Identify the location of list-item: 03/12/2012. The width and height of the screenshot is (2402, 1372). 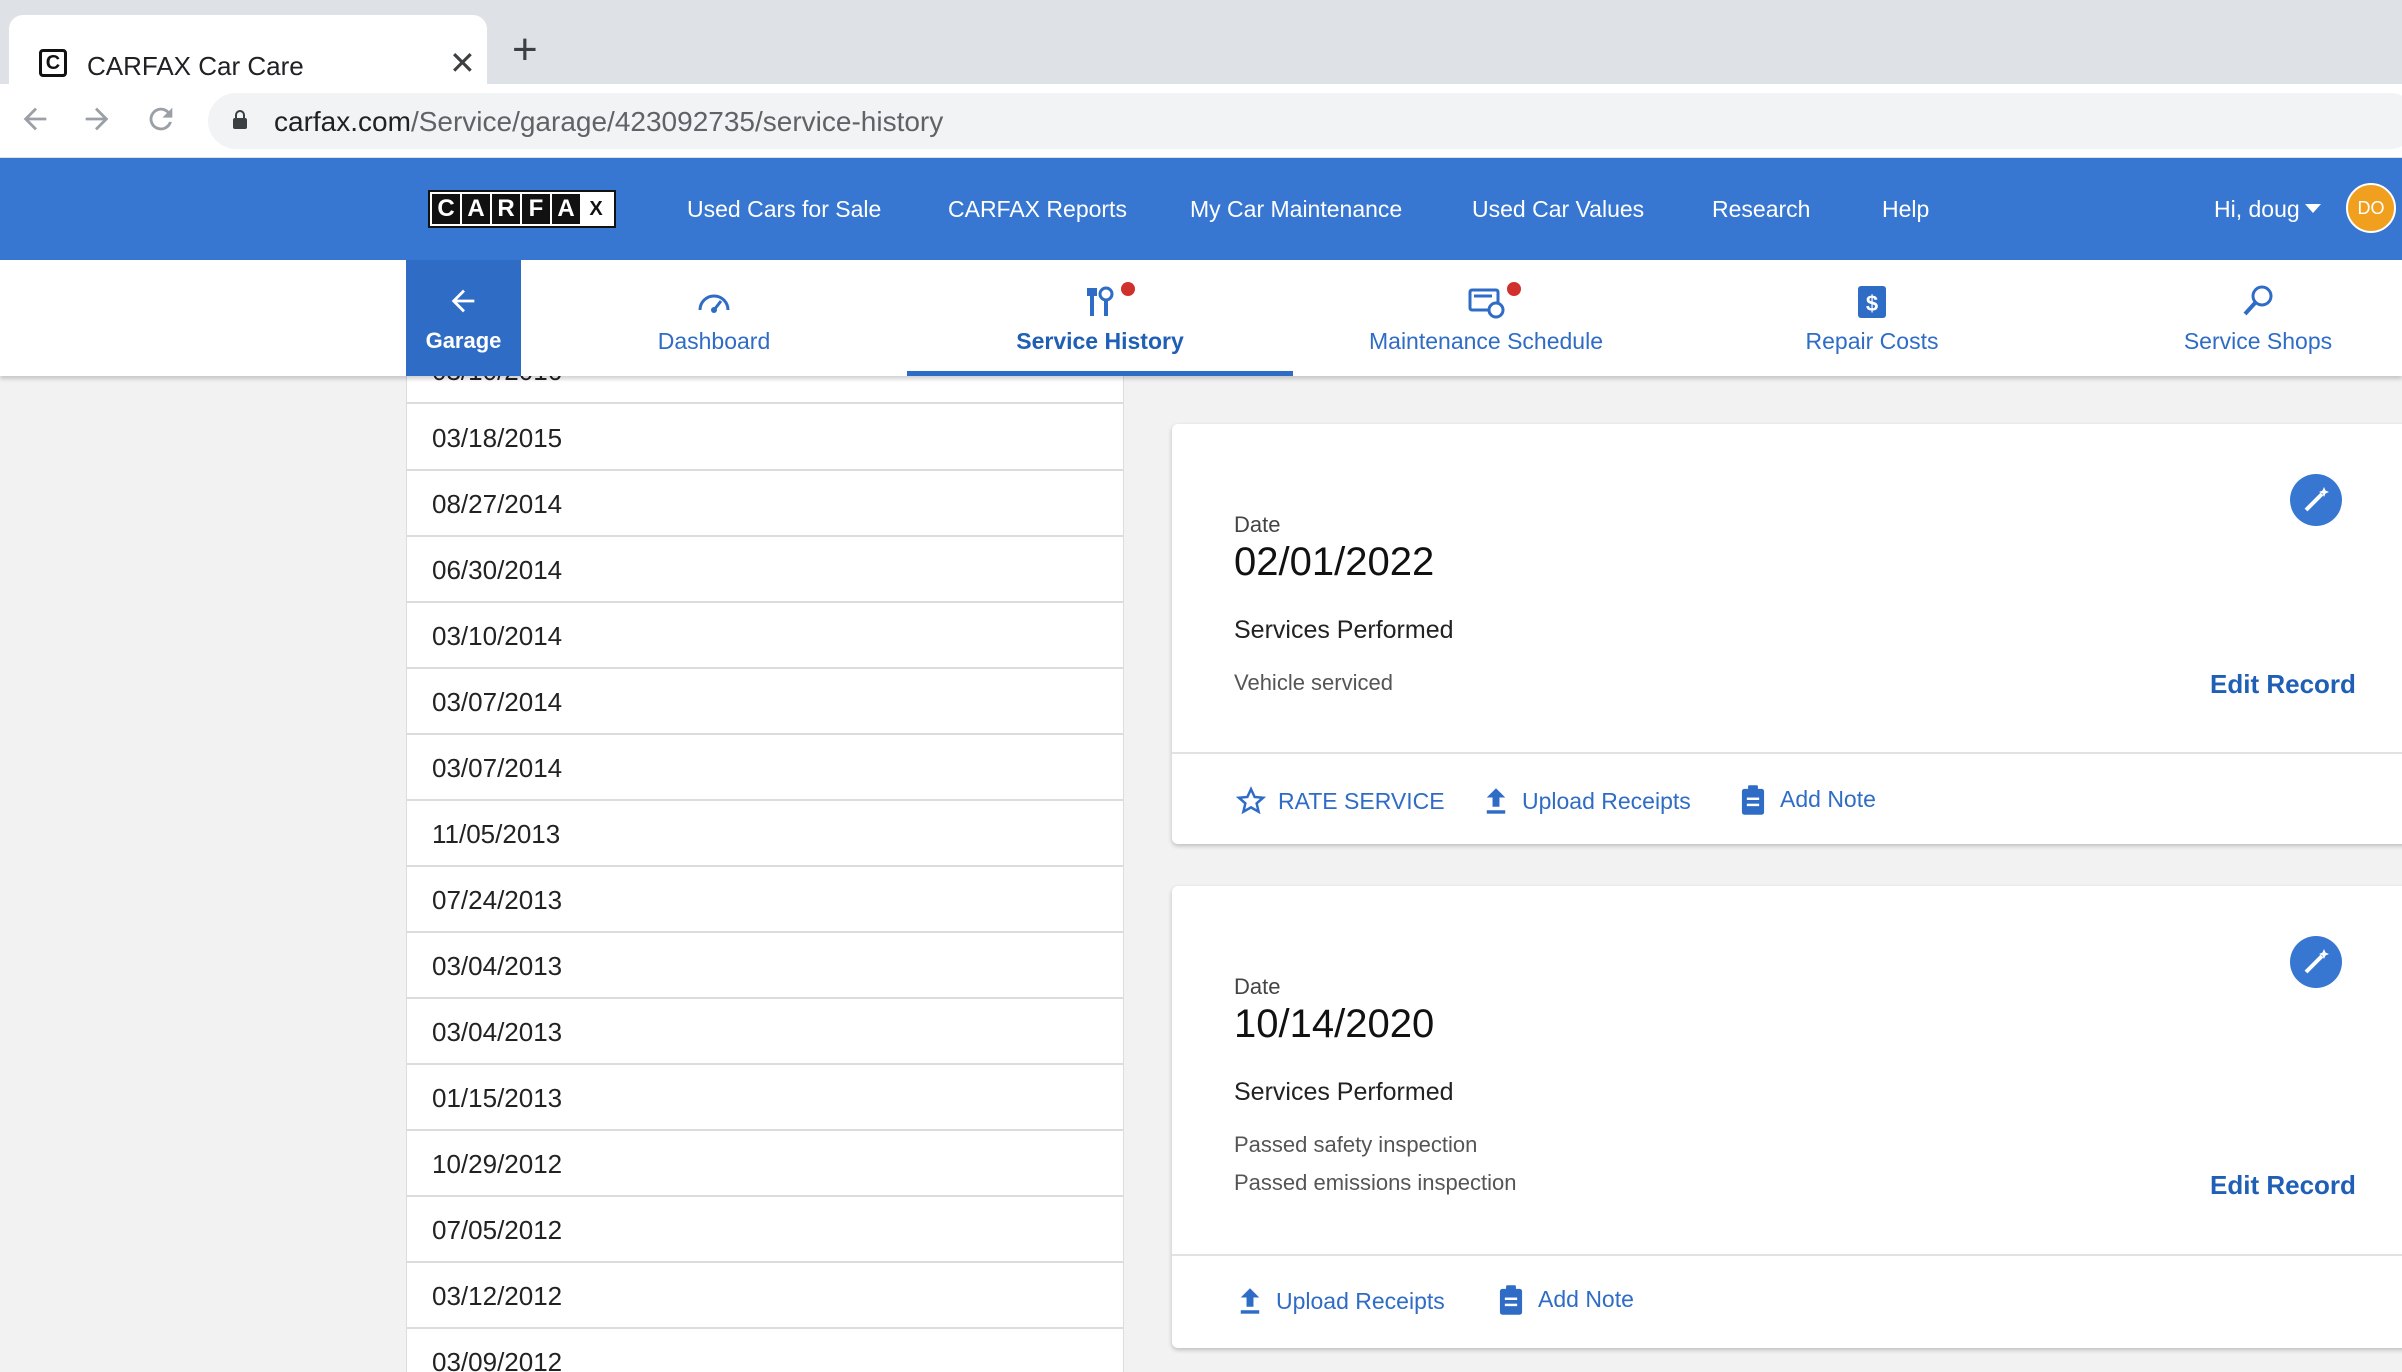
(765, 1296).